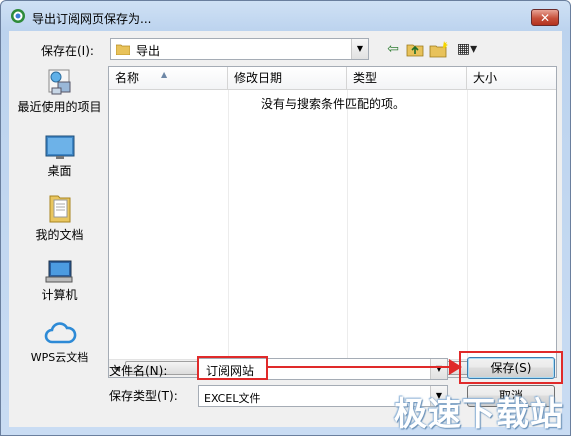  What do you see at coordinates (59, 209) in the screenshot?
I see `documents-icon` at bounding box center [59, 209].